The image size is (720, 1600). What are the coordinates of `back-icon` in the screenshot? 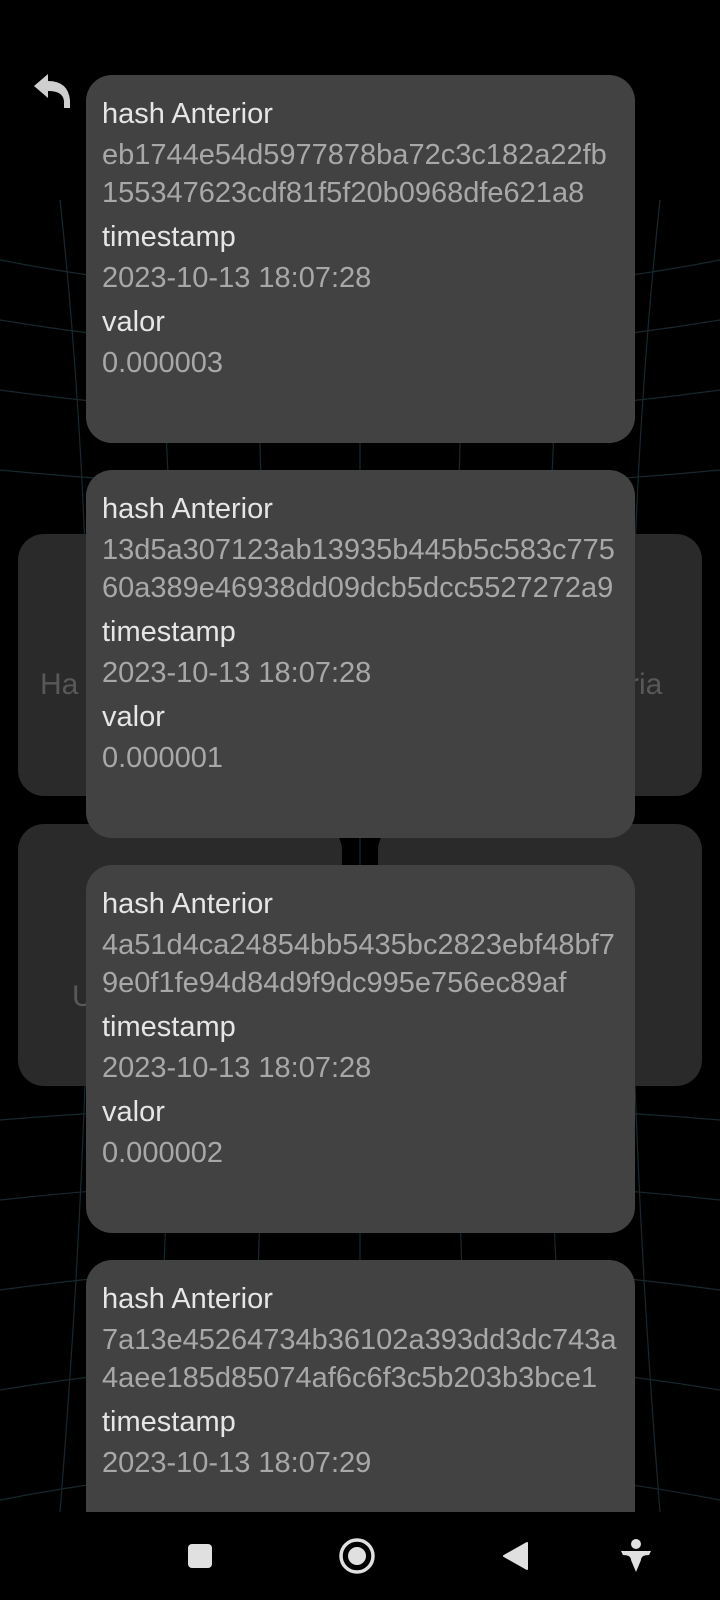 It's located at (515, 1556).